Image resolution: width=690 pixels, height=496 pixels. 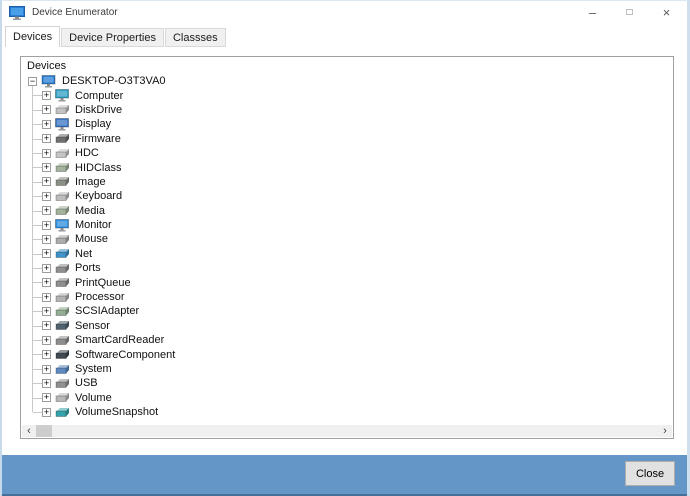 I want to click on tree-item-label: SCSIAdapter, so click(x=107, y=311).